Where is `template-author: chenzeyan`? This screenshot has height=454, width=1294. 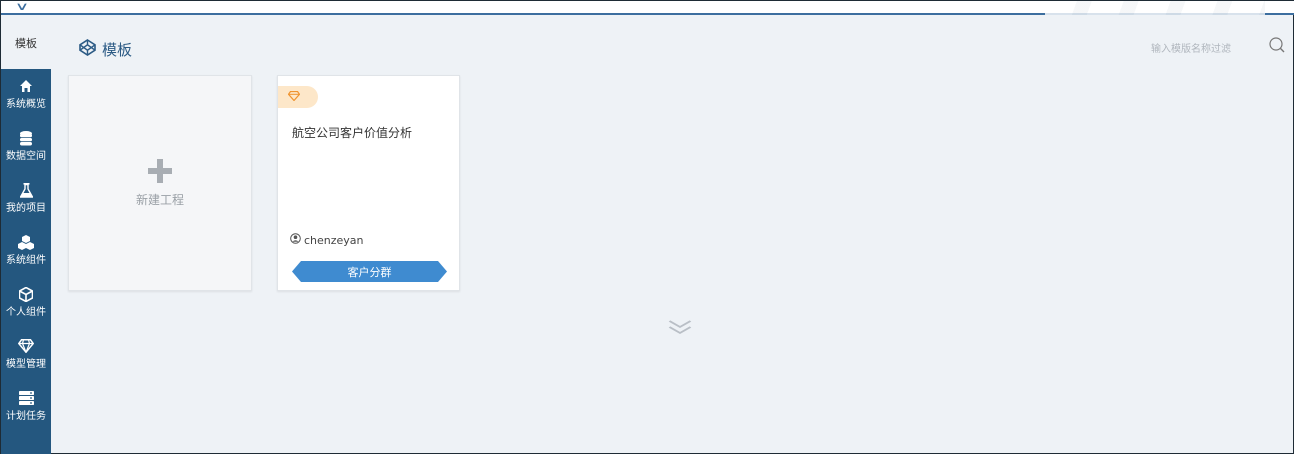
template-author: chenzeyan is located at coordinates (327, 240).